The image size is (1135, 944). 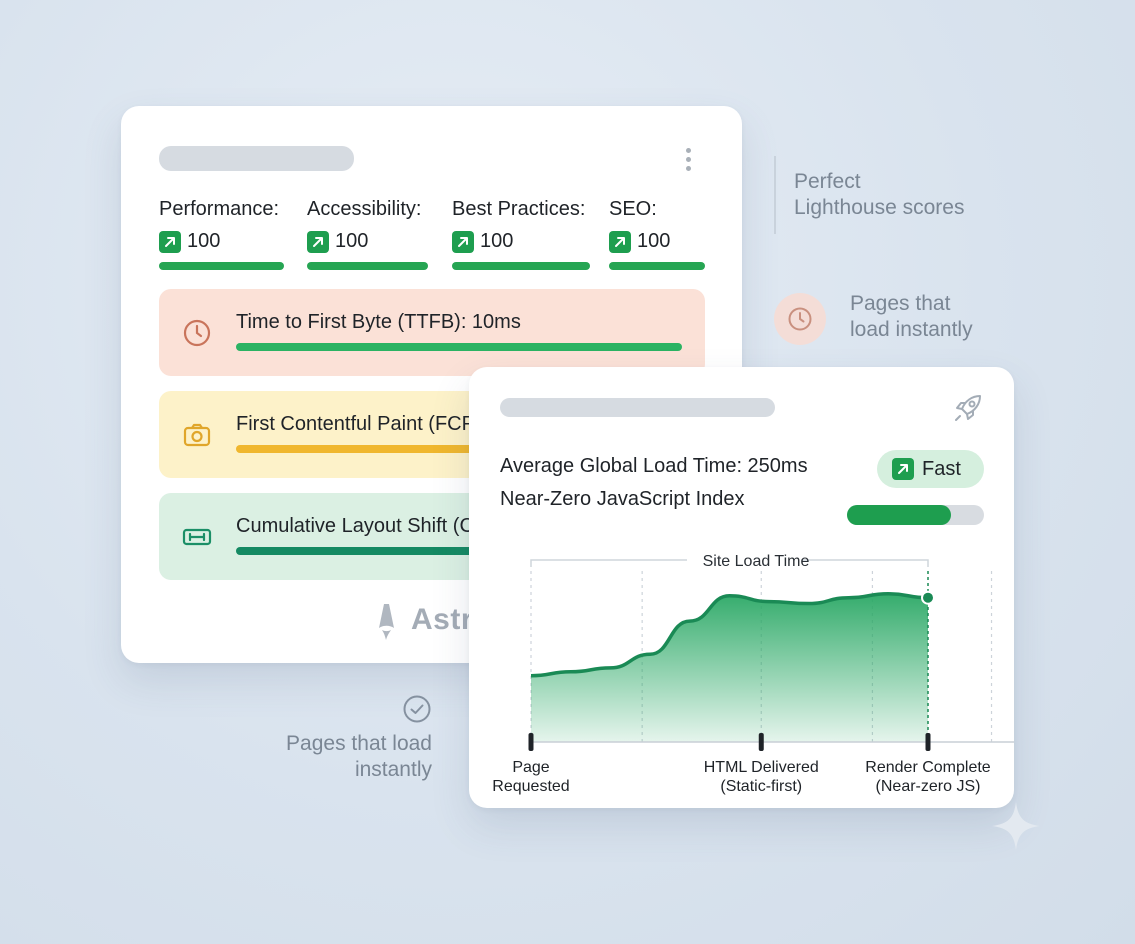 I want to click on score-label: Performance:, so click(x=219, y=209).